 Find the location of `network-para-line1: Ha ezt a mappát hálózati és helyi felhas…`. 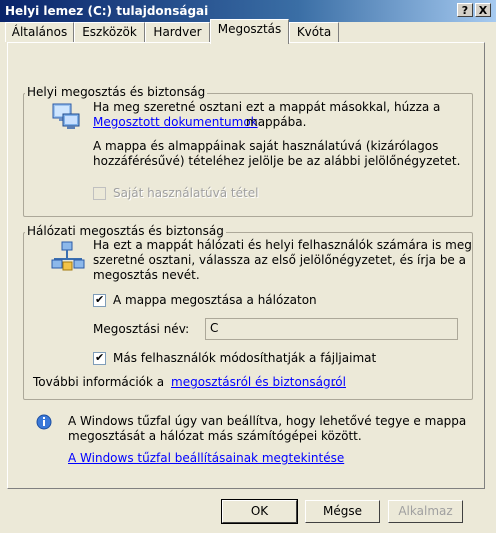

network-para-line1: Ha ezt a mappát hálózati és helyi felhas… is located at coordinates (282, 245).